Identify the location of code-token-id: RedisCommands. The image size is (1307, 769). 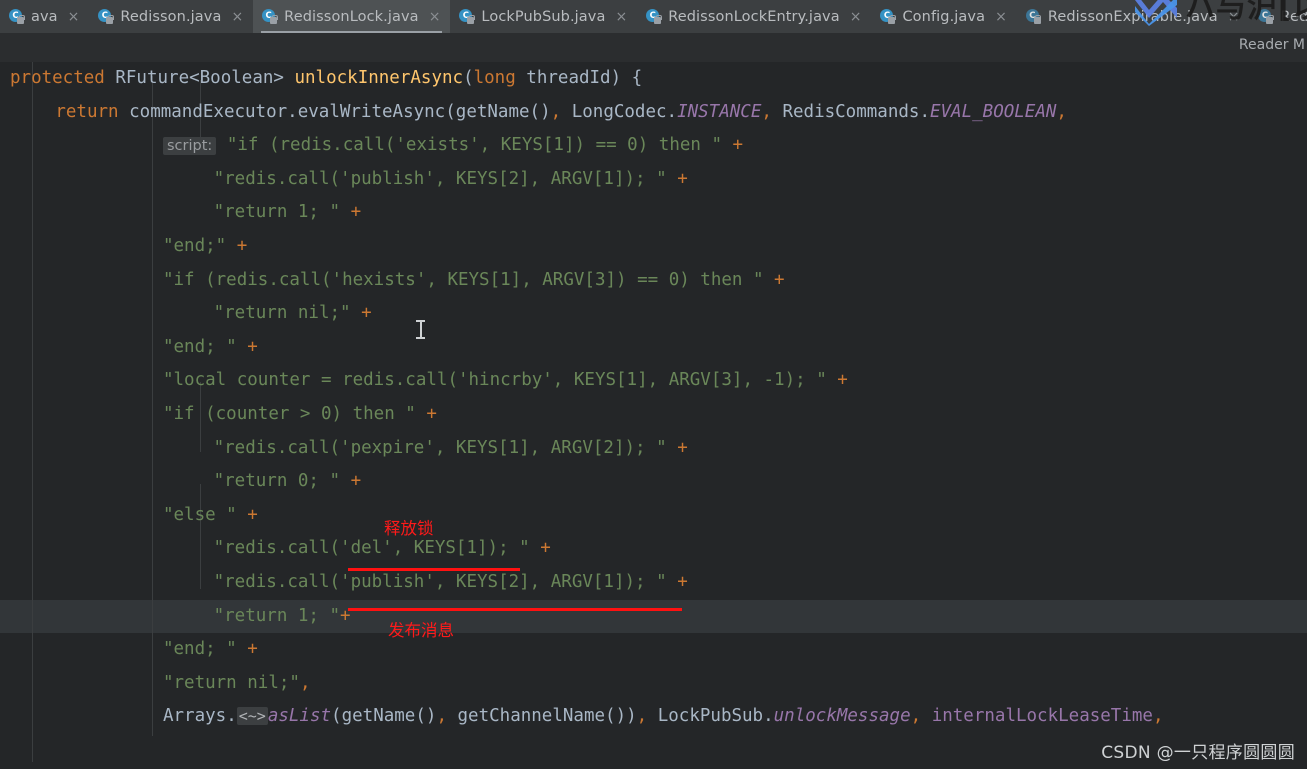
(845, 111).